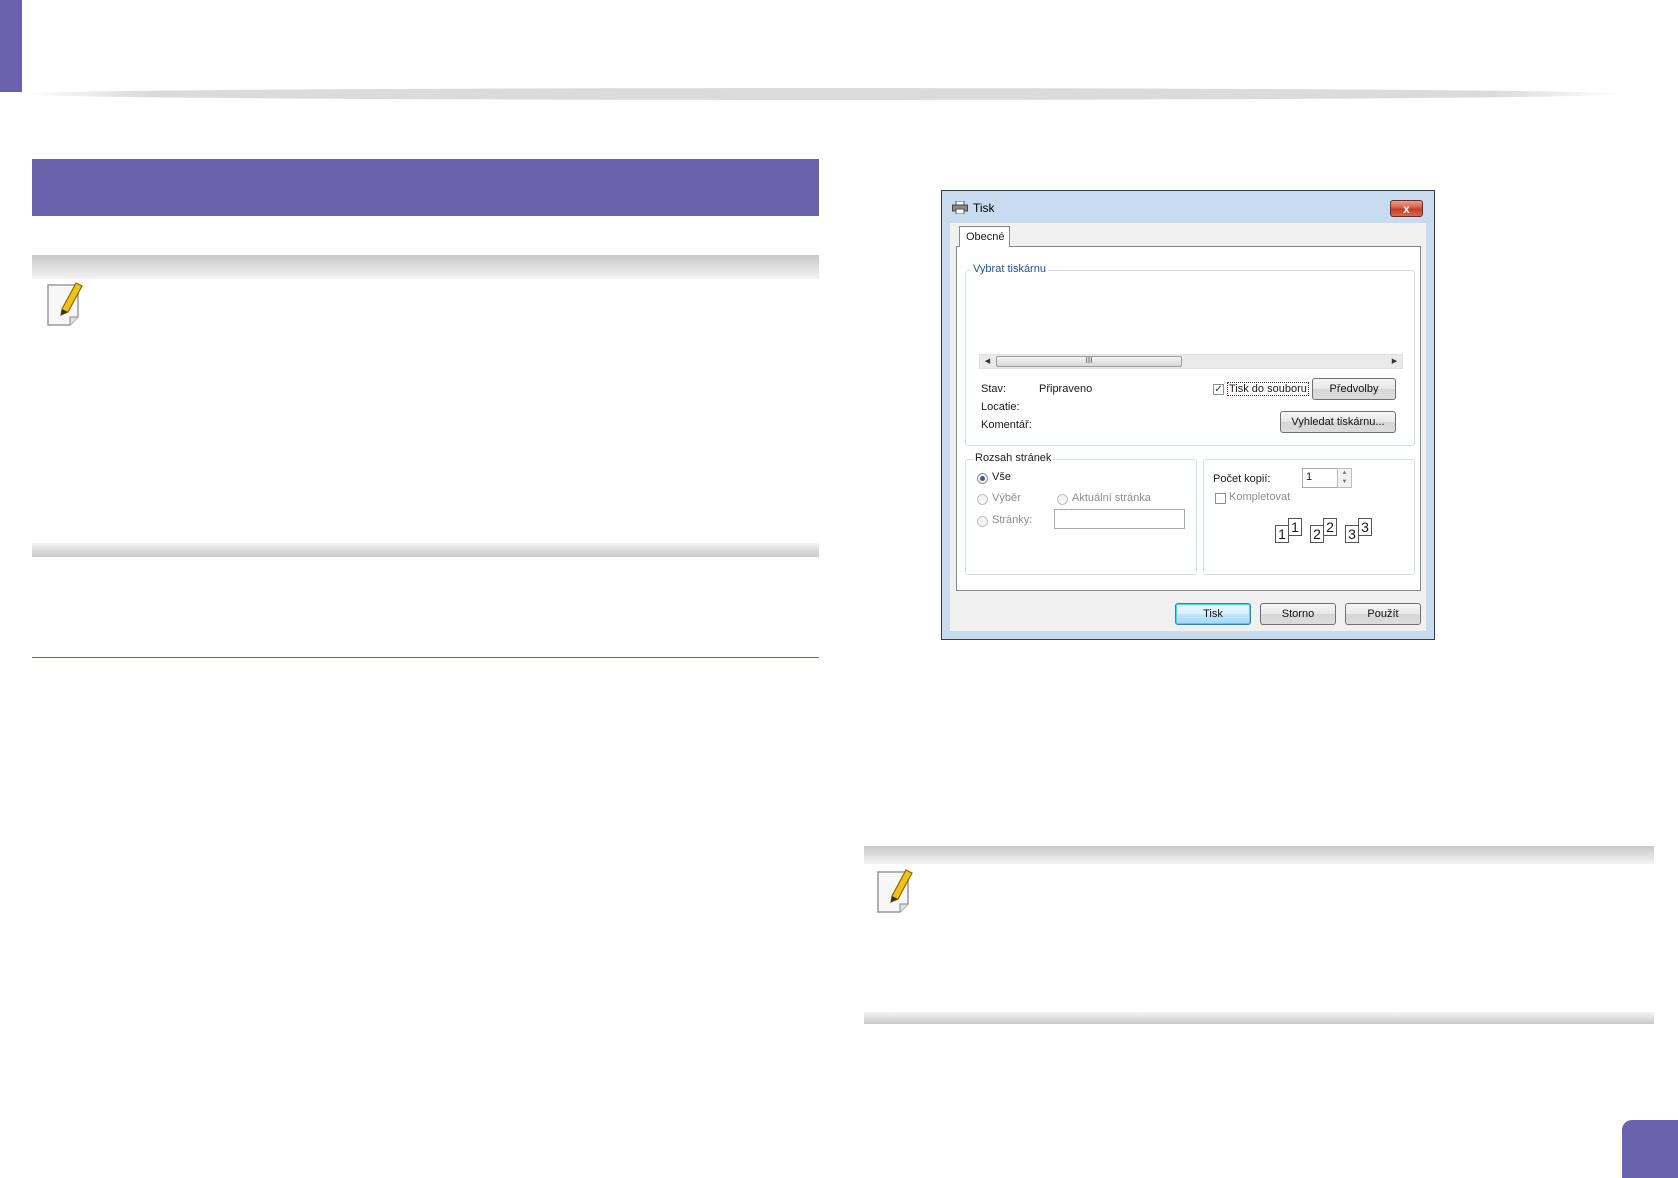 This screenshot has width=1678, height=1178. What do you see at coordinates (1001, 477) in the screenshot?
I see `radio-all-label: Vše` at bounding box center [1001, 477].